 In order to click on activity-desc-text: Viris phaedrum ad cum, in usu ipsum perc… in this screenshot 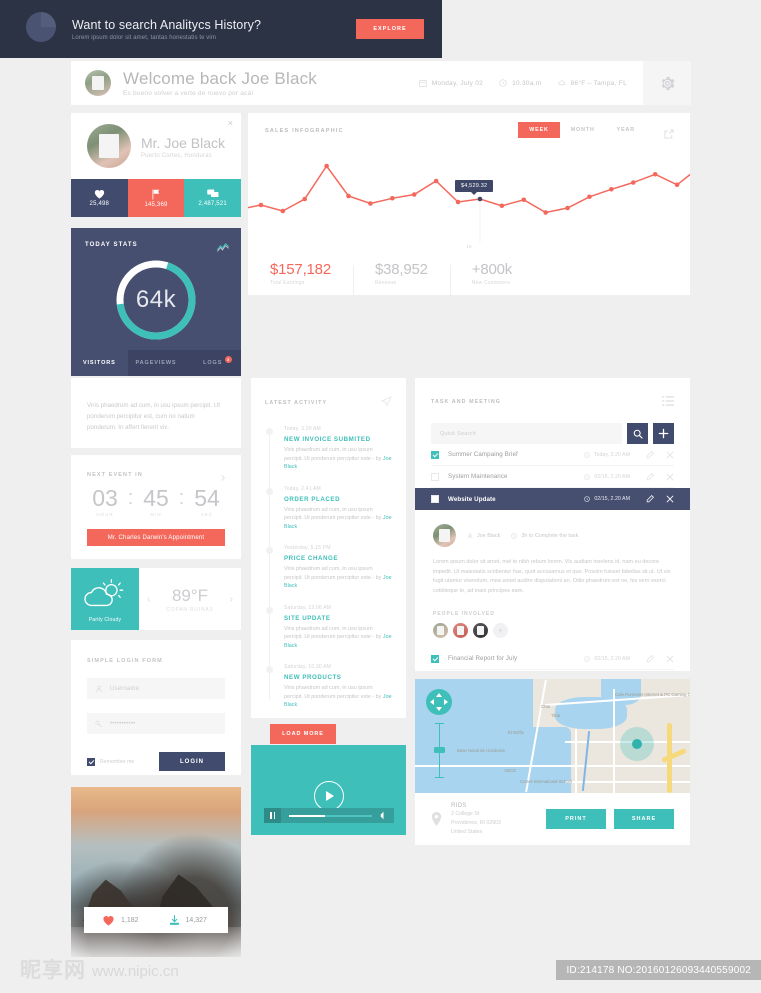, I will do `click(333, 692)`.